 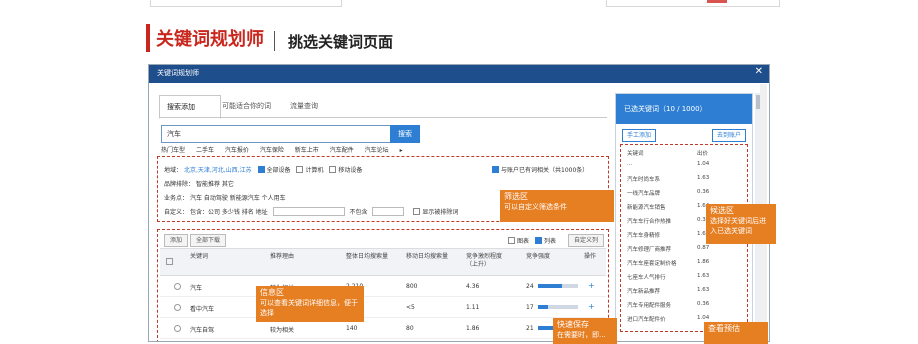 I want to click on view-chart-label: 图表, so click(x=523, y=241).